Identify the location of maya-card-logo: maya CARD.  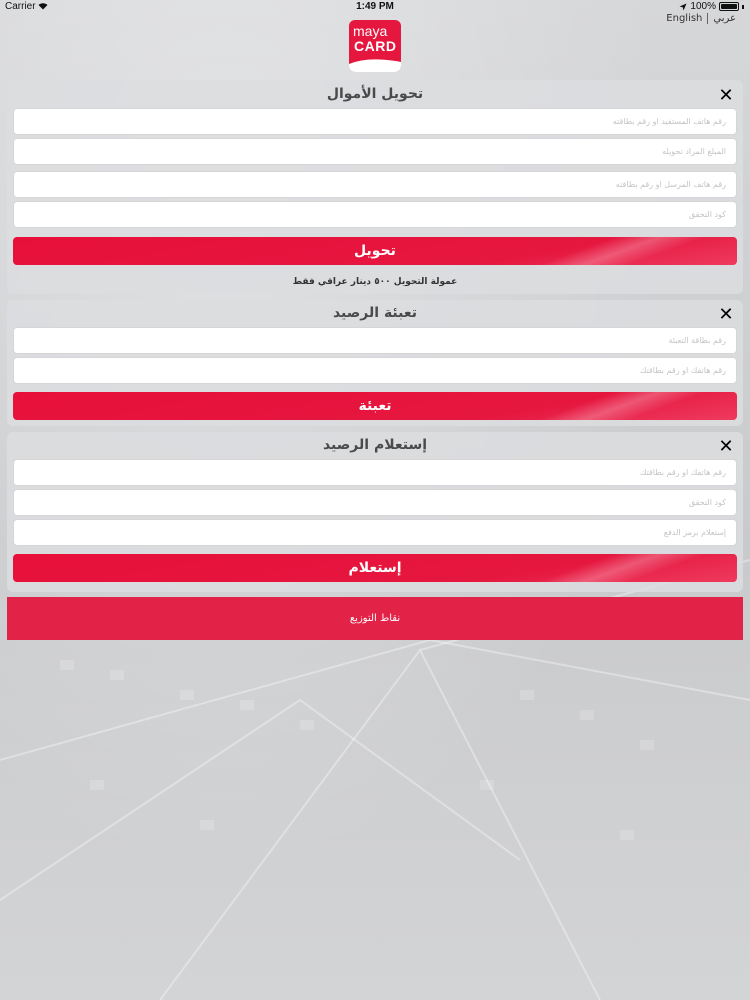
(375, 46).